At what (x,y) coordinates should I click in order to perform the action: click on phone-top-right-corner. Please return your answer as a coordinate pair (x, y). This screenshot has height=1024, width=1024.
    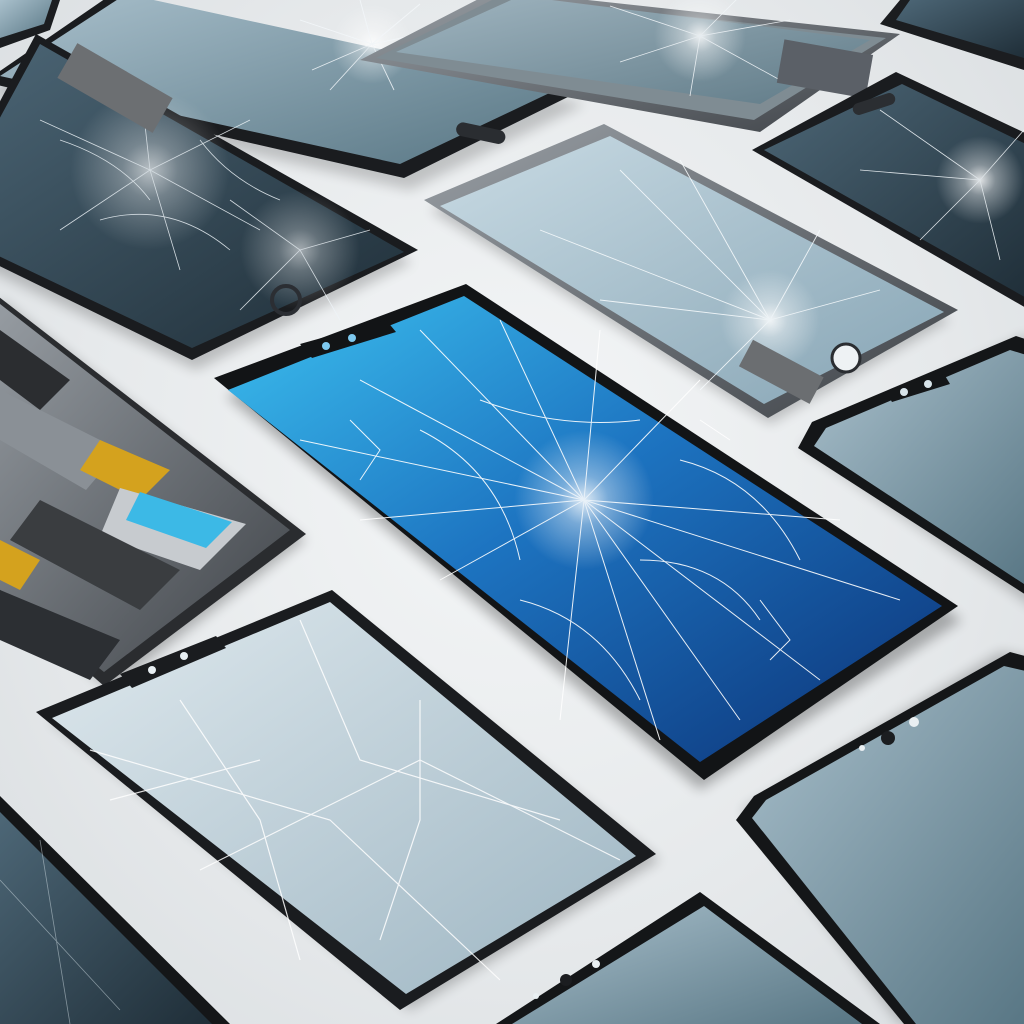
    Looking at the image, I should click on (952, 35).